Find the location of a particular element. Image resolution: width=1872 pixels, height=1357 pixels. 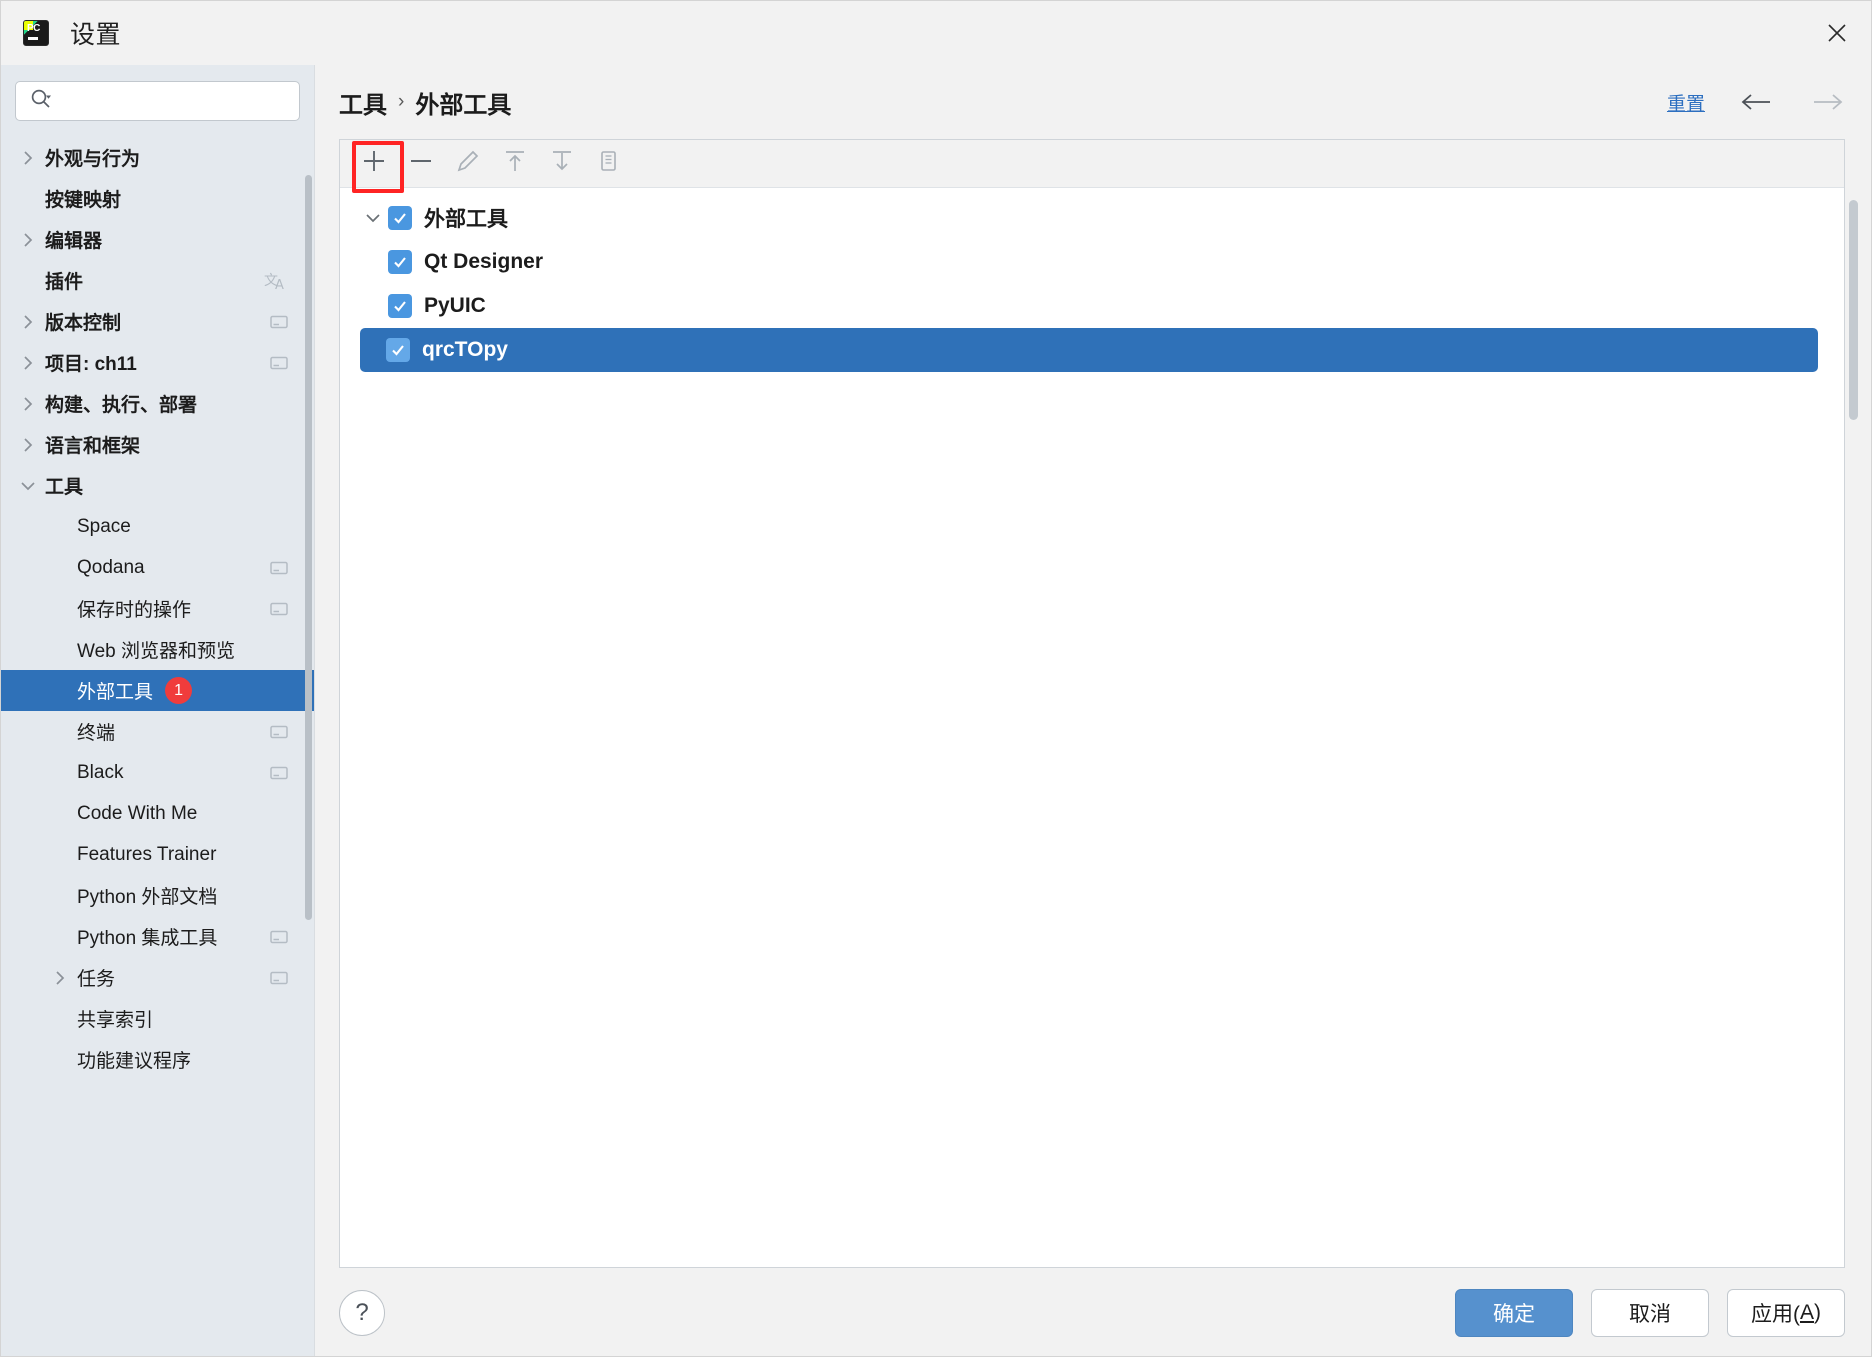

arrow-up-icon is located at coordinates (515, 163).